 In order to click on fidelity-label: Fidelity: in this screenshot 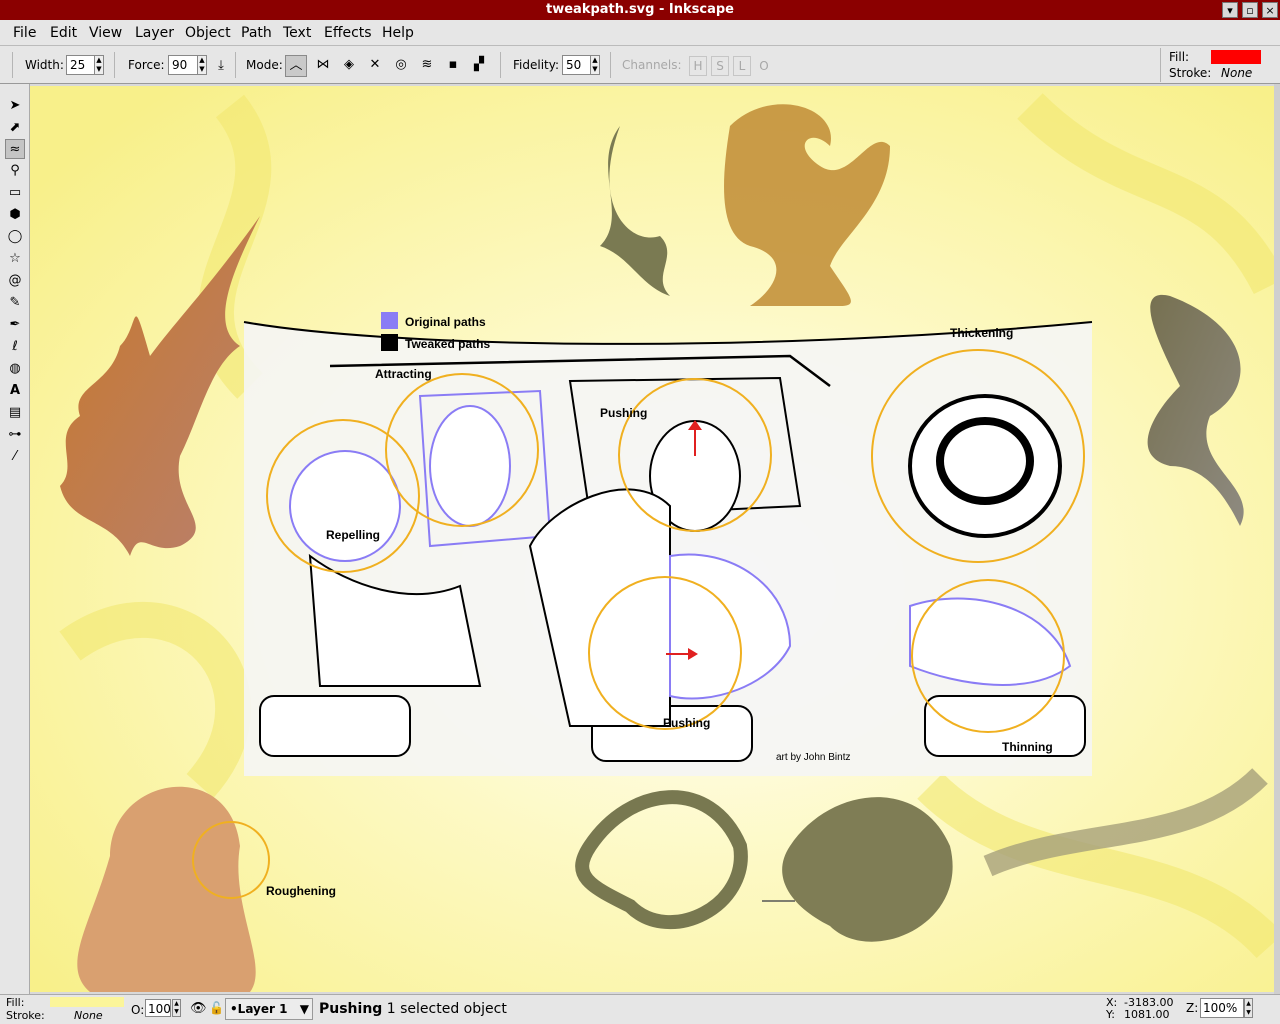, I will do `click(536, 65)`.